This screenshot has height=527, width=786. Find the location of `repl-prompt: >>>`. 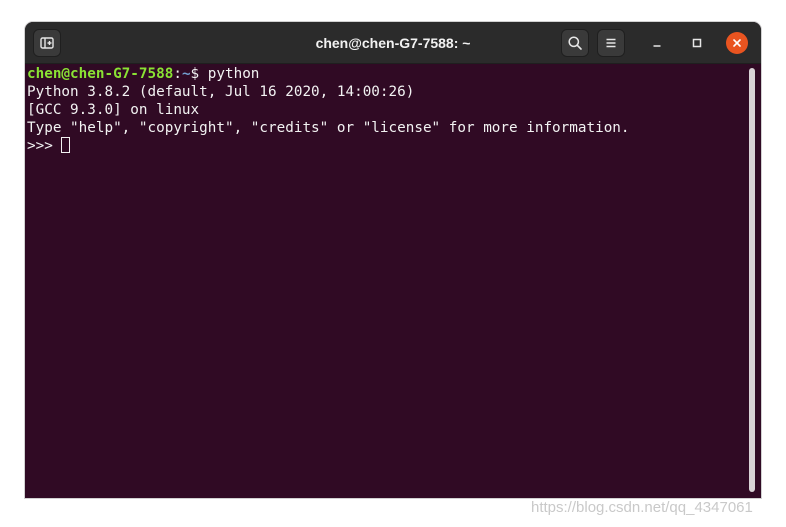

repl-prompt: >>> is located at coordinates (44, 146).